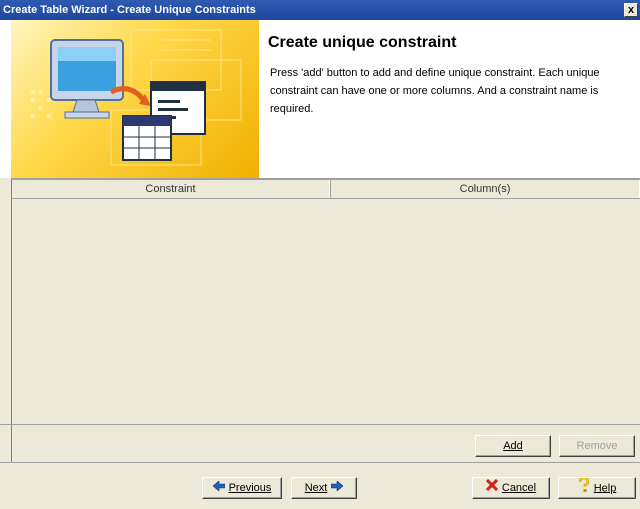 Image resolution: width=640 pixels, height=509 pixels. Describe the element at coordinates (325, 443) in the screenshot. I see `table-actions: Add Remove` at that location.